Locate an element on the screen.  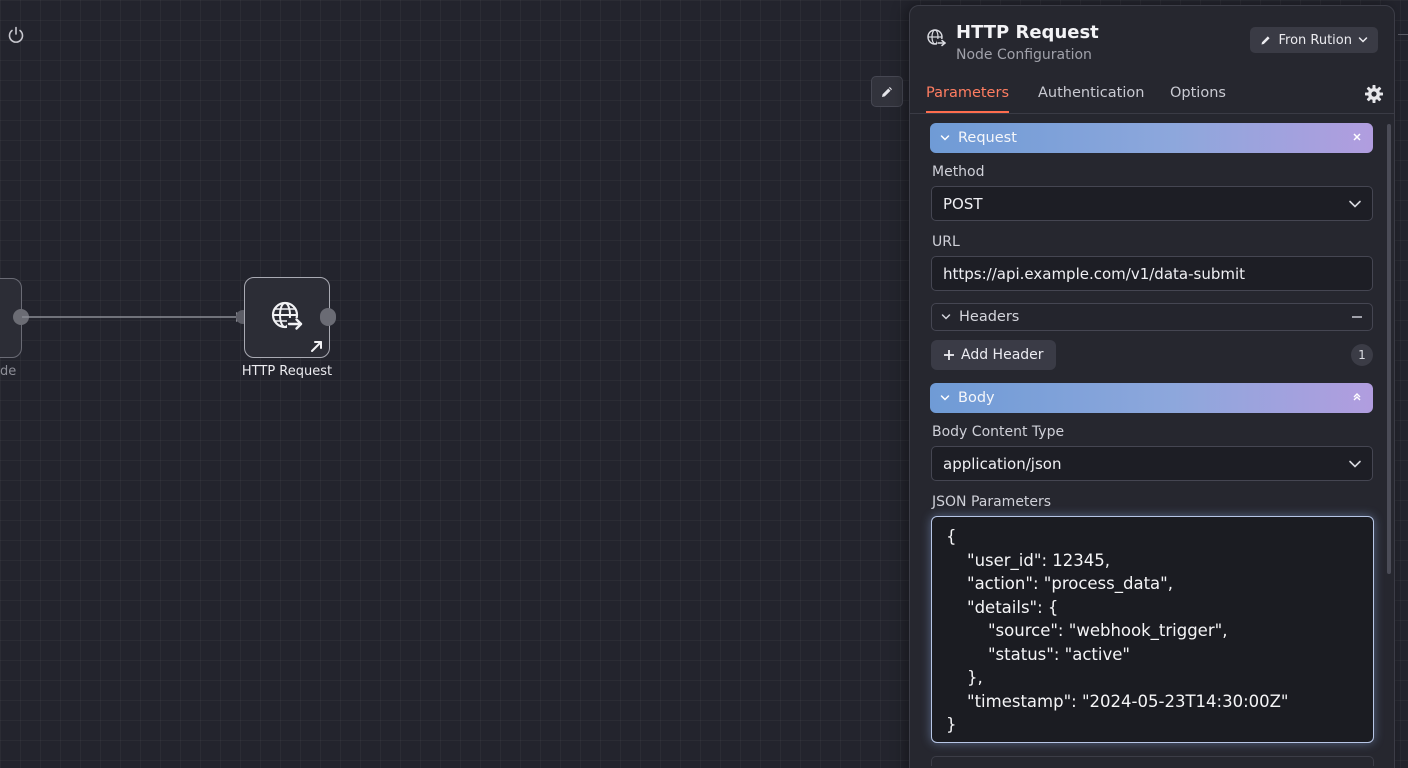
json-parameters-label: JSON Parameters is located at coordinates (992, 502).